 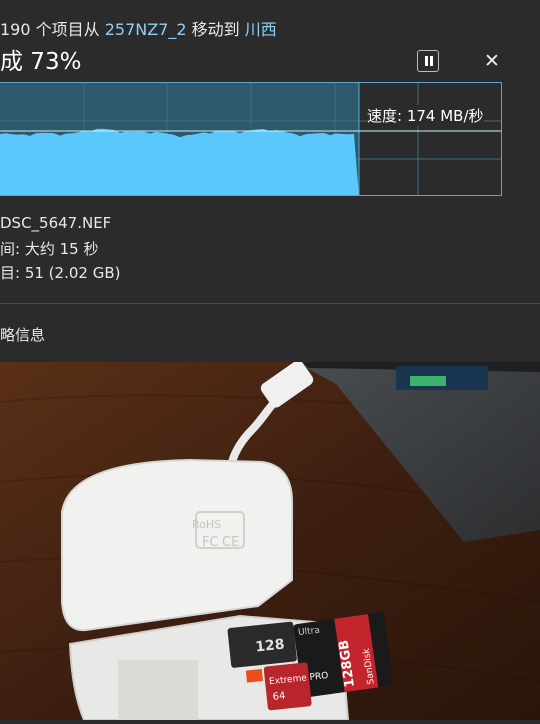 What do you see at coordinates (177, 545) in the screenshot?
I see `card-reader-lid` at bounding box center [177, 545].